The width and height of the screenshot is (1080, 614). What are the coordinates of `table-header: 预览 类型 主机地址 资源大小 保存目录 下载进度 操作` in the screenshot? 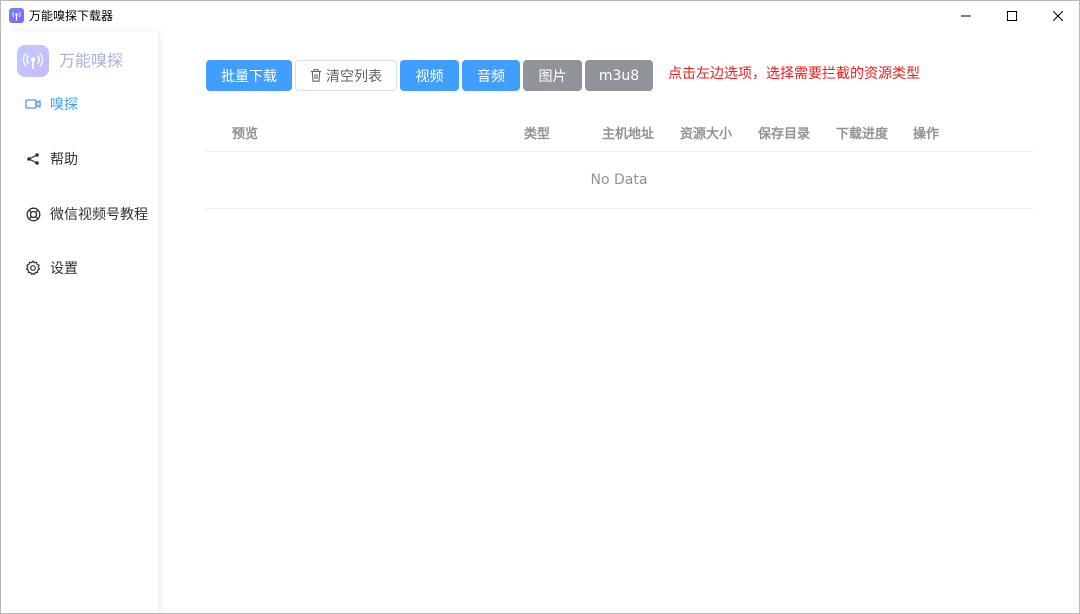 It's located at (619, 131).